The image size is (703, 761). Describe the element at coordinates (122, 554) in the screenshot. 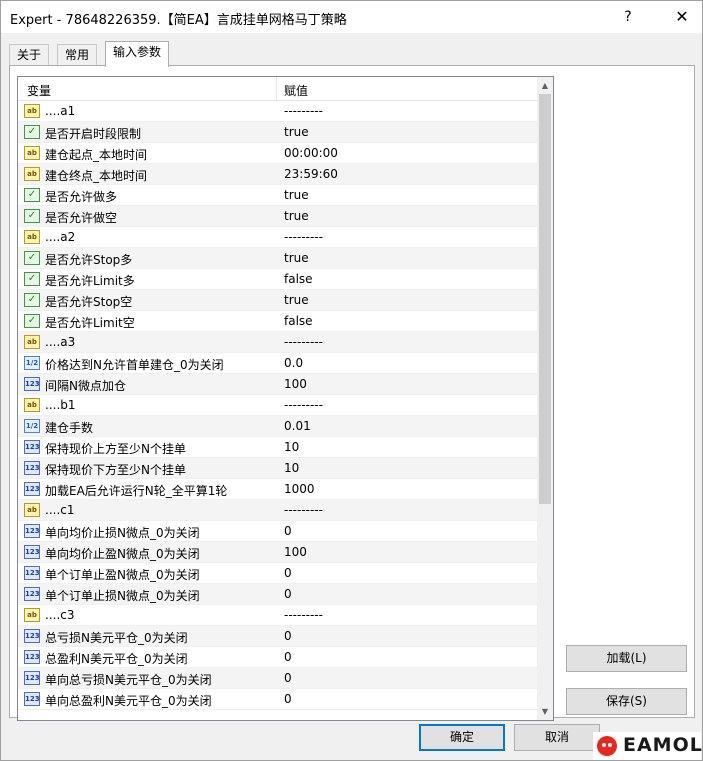

I see `parameter-name: 单向均价止盈N微点_0为关闭` at that location.